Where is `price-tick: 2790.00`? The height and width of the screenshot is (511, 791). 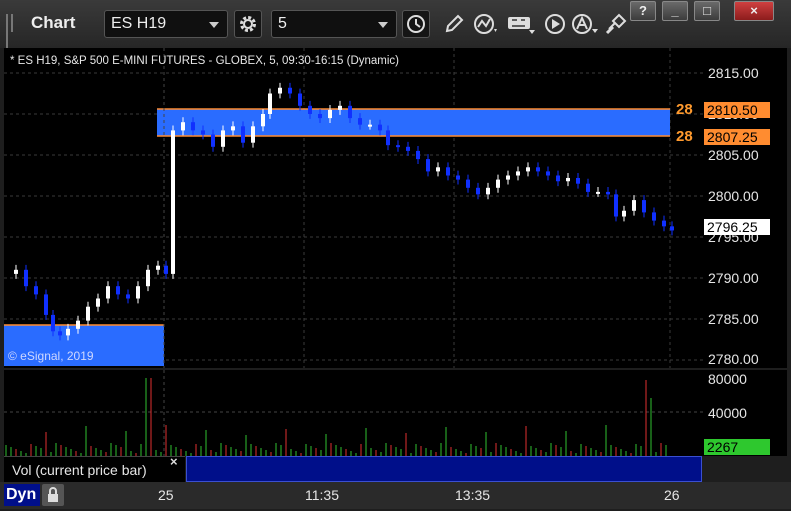
price-tick: 2790.00 is located at coordinates (733, 278).